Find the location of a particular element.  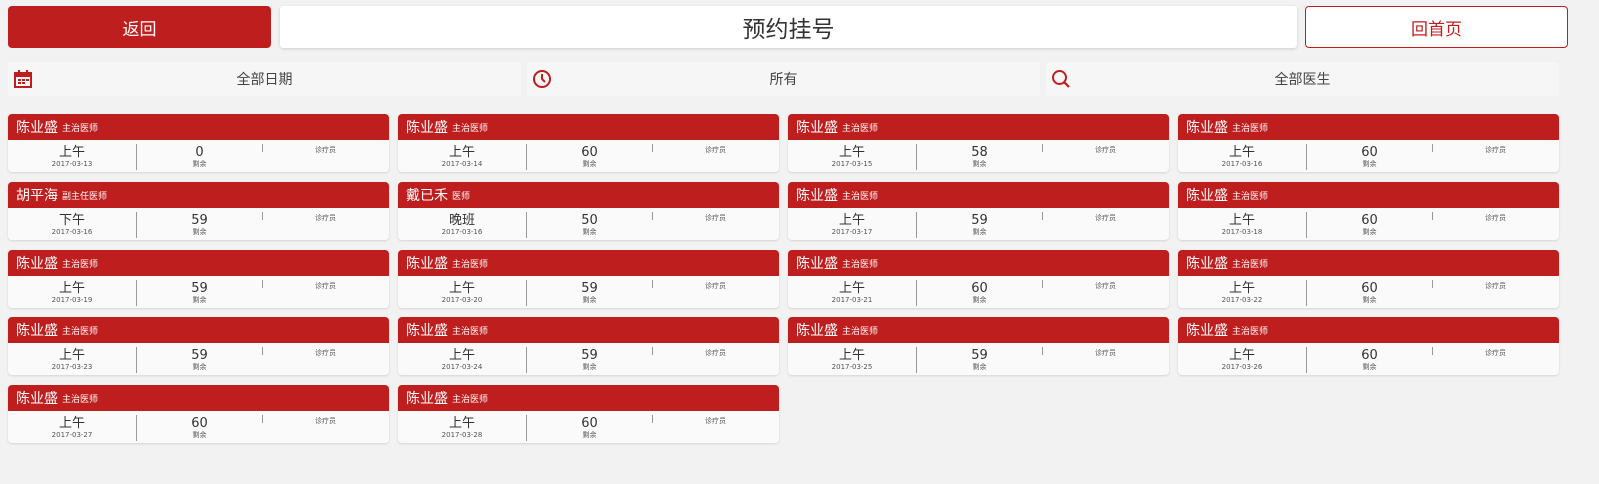

slot-time: 上午 2017-03-13 is located at coordinates (72, 156).